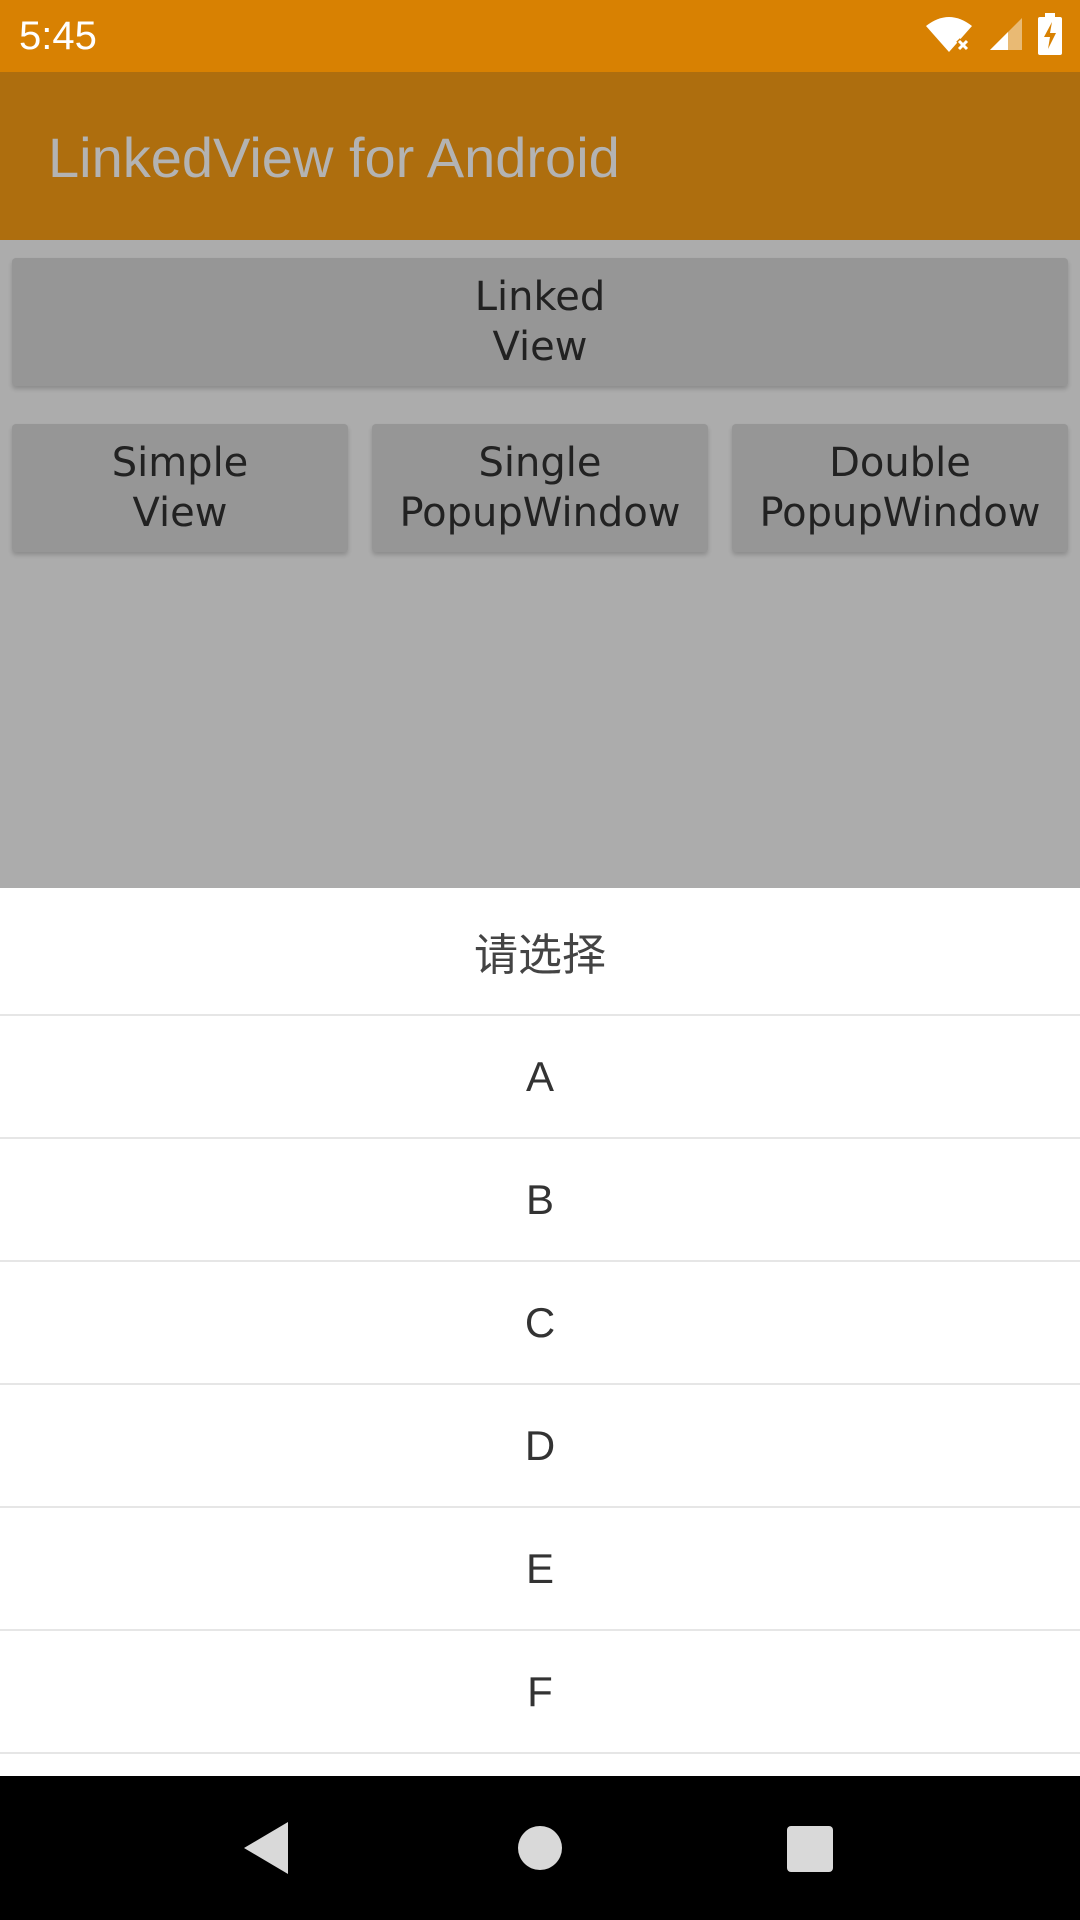  I want to click on picker-item-a: A, so click(540, 1077).